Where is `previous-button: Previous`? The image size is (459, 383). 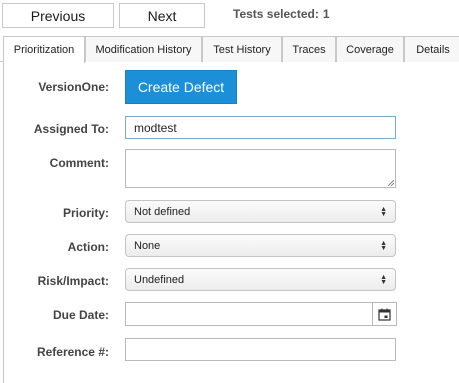 previous-button: Previous is located at coordinates (58, 15).